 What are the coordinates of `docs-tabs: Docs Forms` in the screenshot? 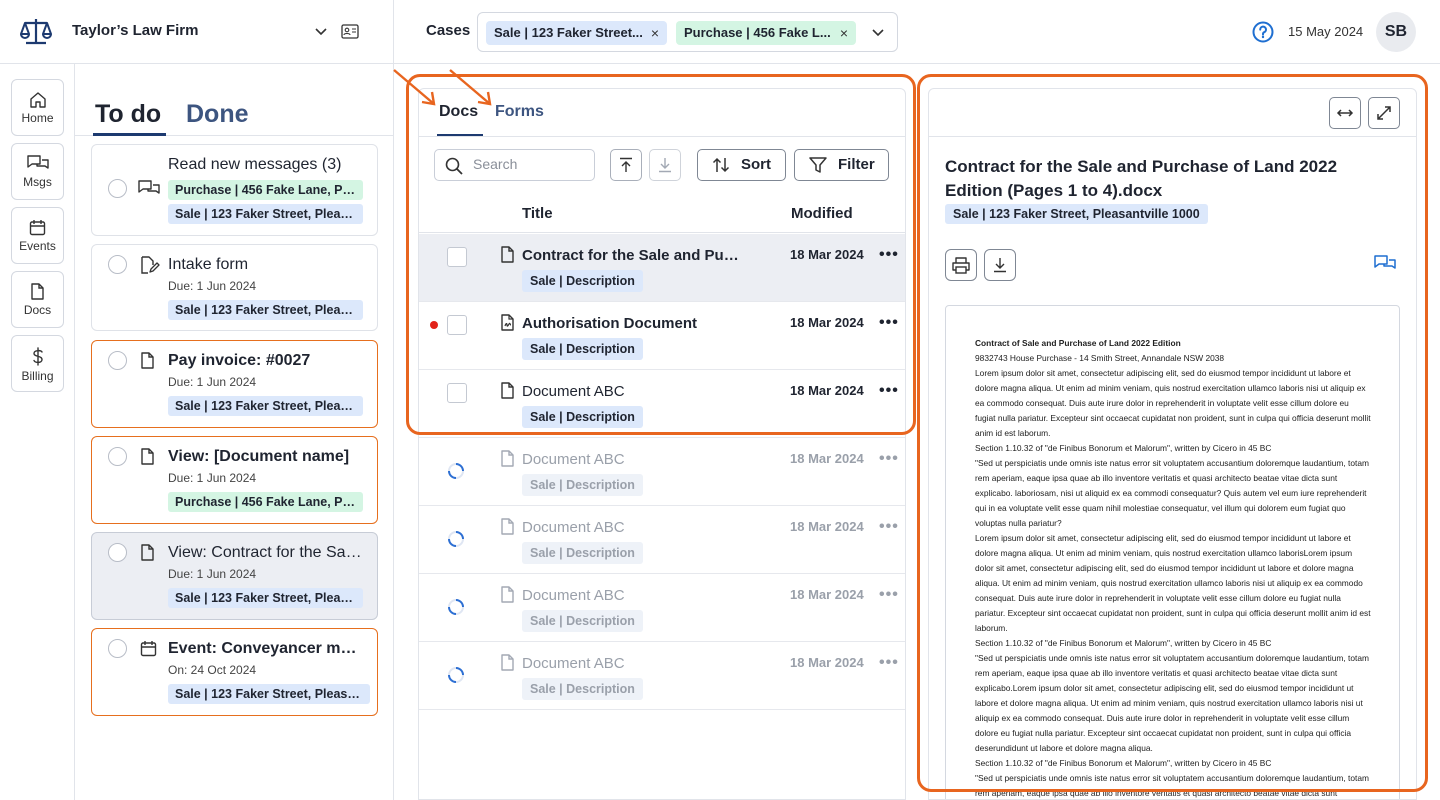 It's located at (662, 113).